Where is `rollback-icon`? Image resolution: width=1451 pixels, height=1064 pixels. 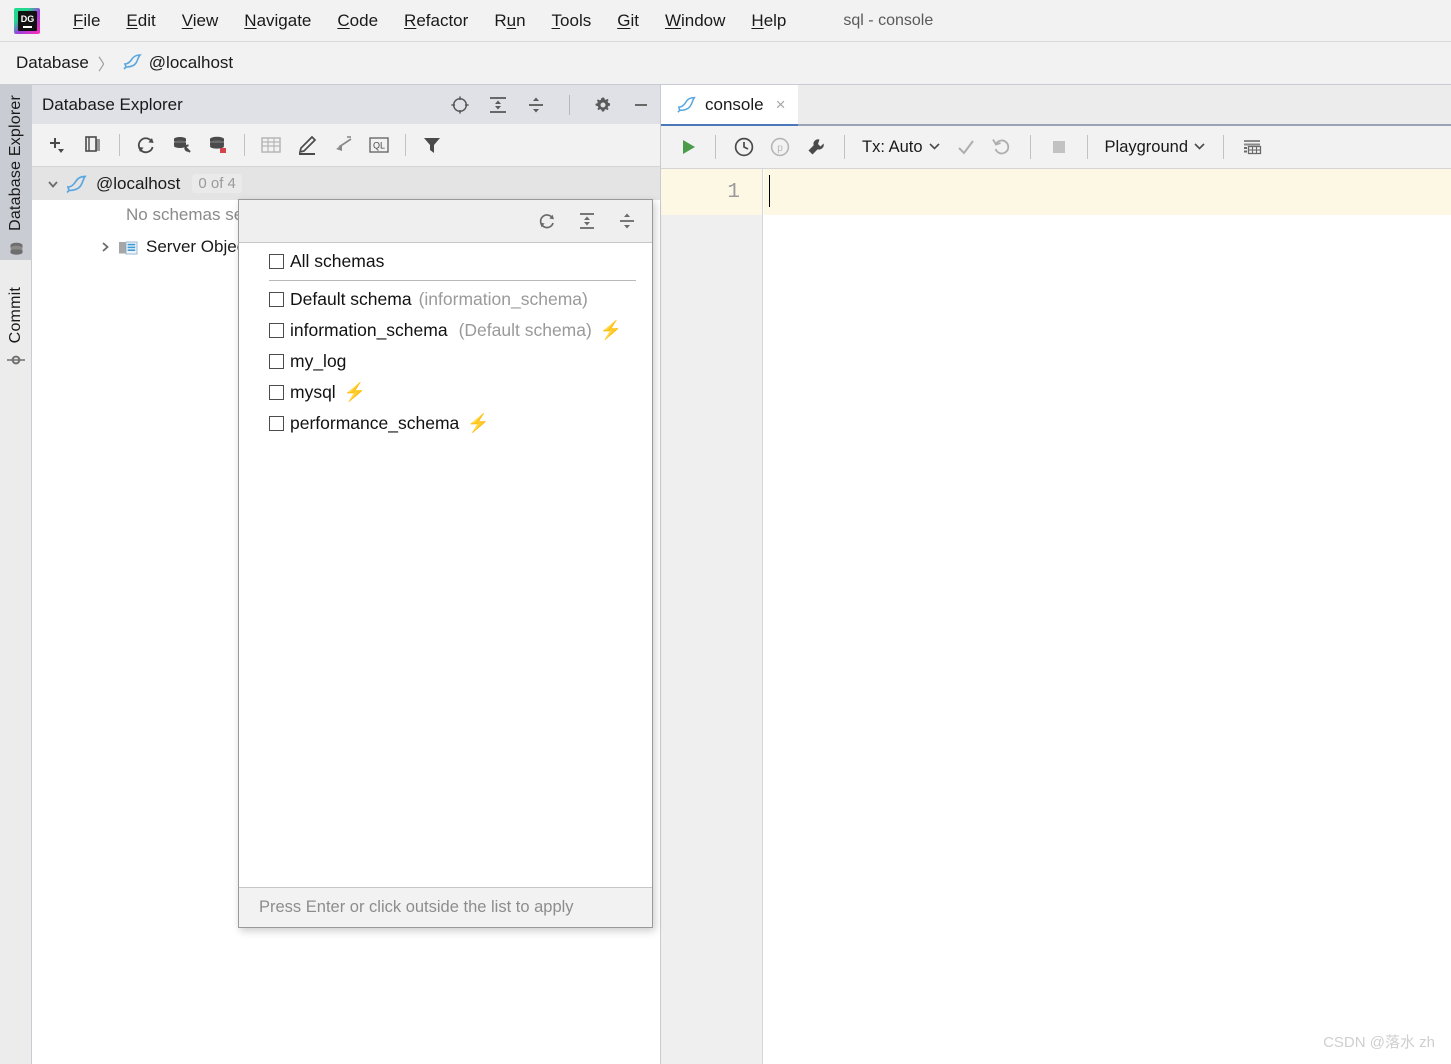 rollback-icon is located at coordinates (1002, 147).